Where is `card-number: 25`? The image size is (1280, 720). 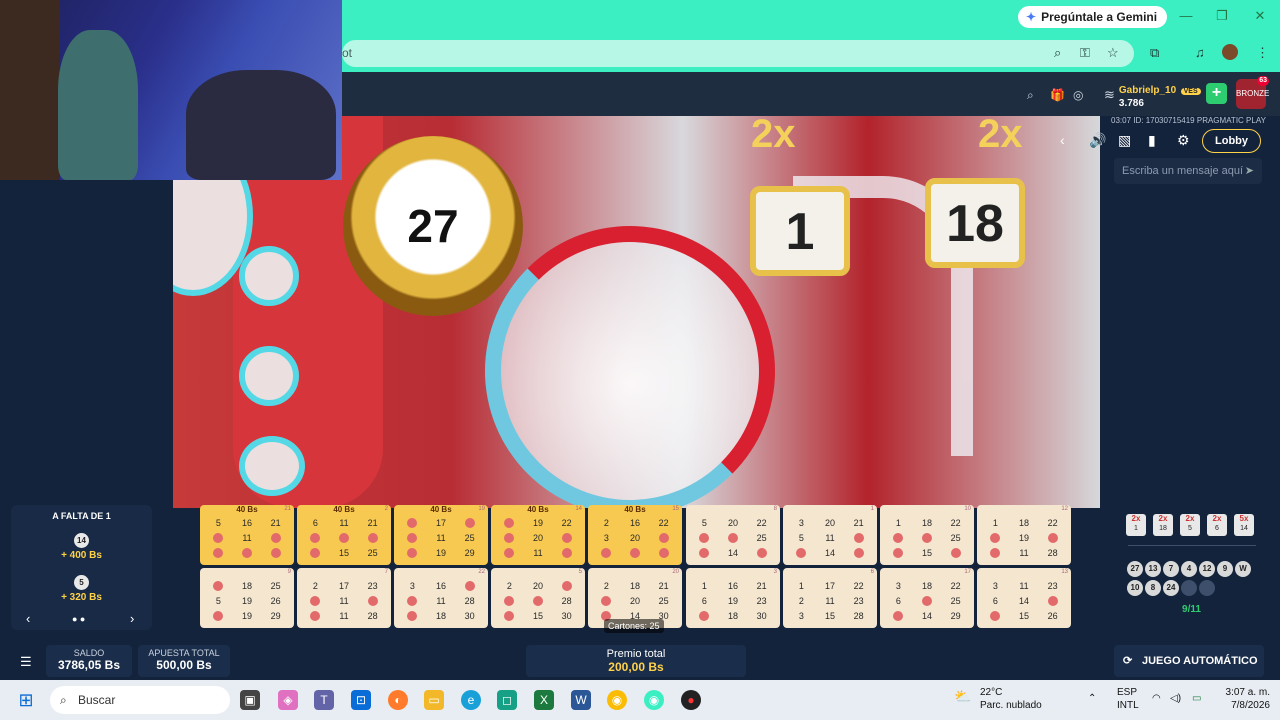 card-number: 25 is located at coordinates (469, 538).